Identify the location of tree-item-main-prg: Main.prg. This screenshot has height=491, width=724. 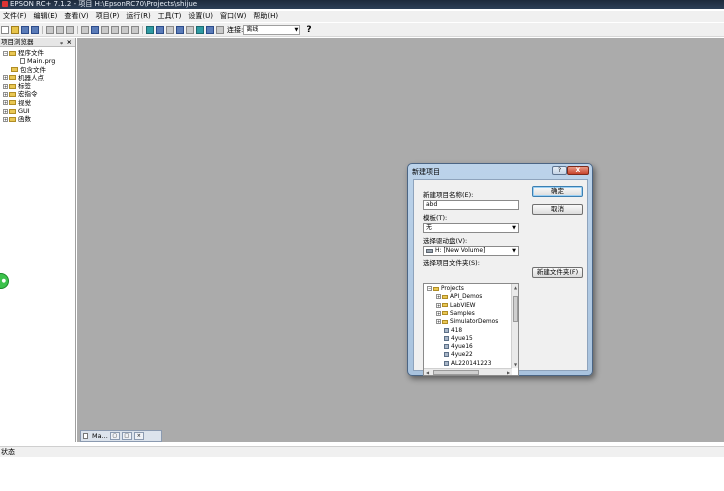
(37, 61).